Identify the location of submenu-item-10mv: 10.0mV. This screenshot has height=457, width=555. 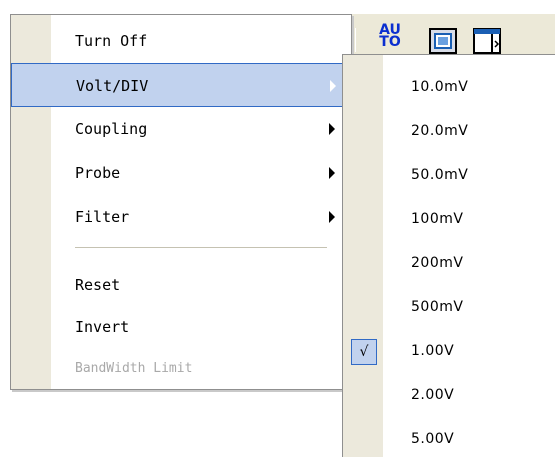
(449, 89).